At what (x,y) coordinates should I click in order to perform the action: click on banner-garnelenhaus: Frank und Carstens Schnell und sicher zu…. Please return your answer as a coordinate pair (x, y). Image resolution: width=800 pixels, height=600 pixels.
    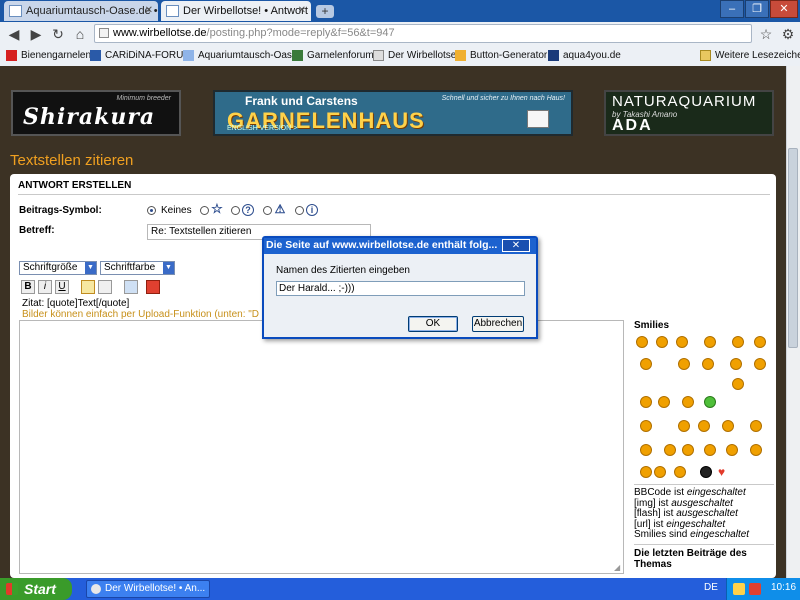
    Looking at the image, I should click on (393, 113).